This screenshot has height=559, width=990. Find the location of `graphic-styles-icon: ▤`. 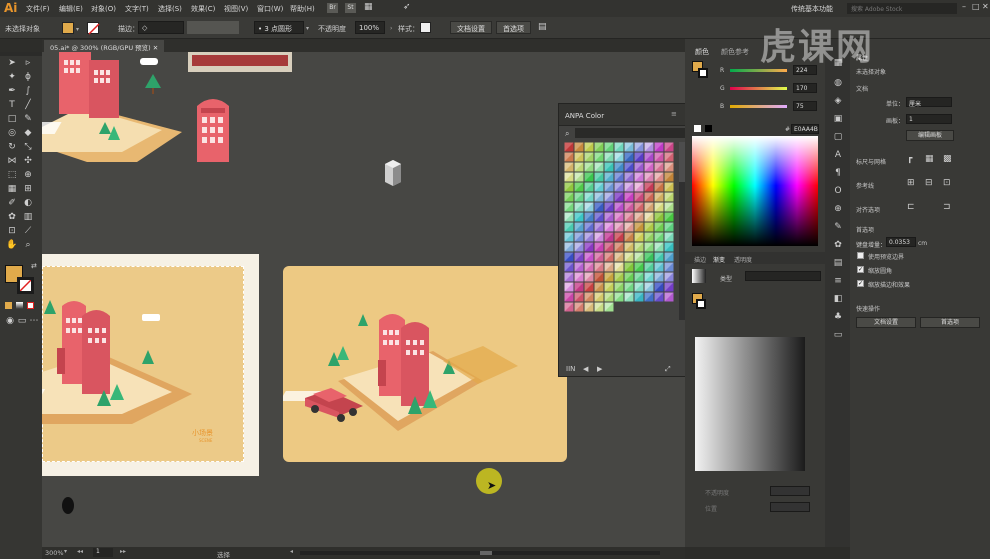

graphic-styles-icon: ▤ is located at coordinates (838, 263).